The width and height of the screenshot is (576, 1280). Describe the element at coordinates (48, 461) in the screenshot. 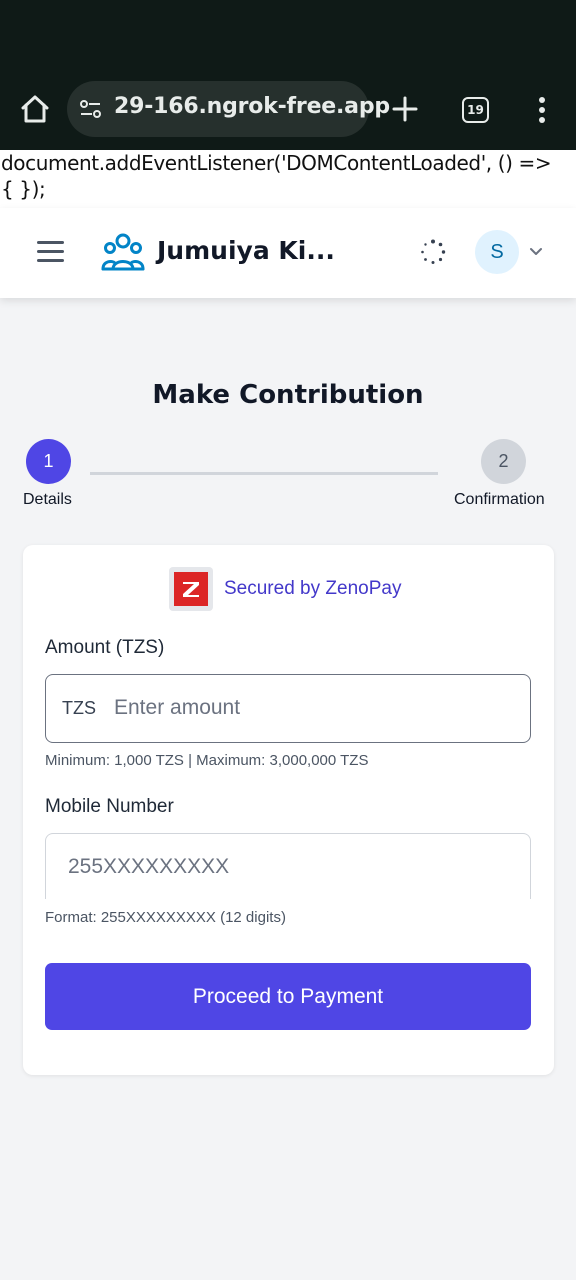

I see `step-1-indicator: 1` at that location.